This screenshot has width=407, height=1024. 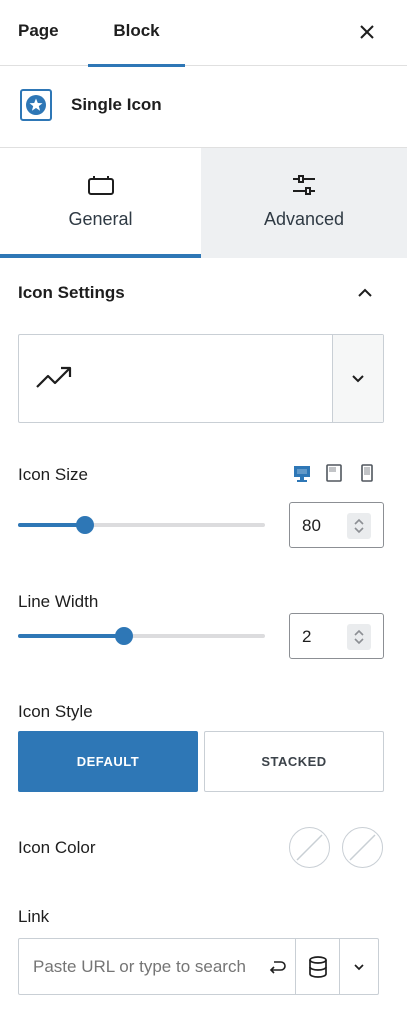 What do you see at coordinates (57, 847) in the screenshot?
I see `icon-color-label: Icon Color` at bounding box center [57, 847].